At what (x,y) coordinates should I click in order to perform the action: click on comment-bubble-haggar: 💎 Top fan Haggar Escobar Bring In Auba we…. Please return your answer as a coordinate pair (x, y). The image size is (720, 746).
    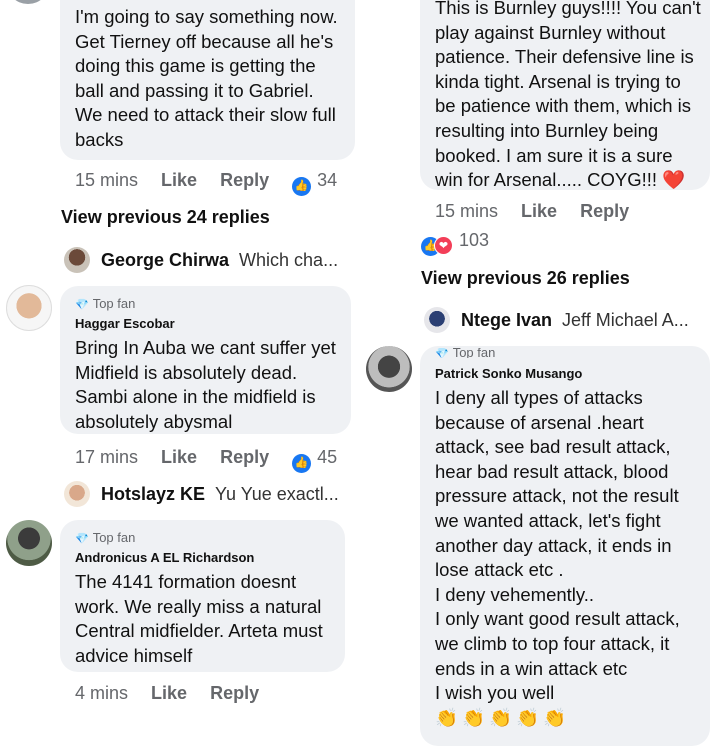
    Looking at the image, I should click on (205, 360).